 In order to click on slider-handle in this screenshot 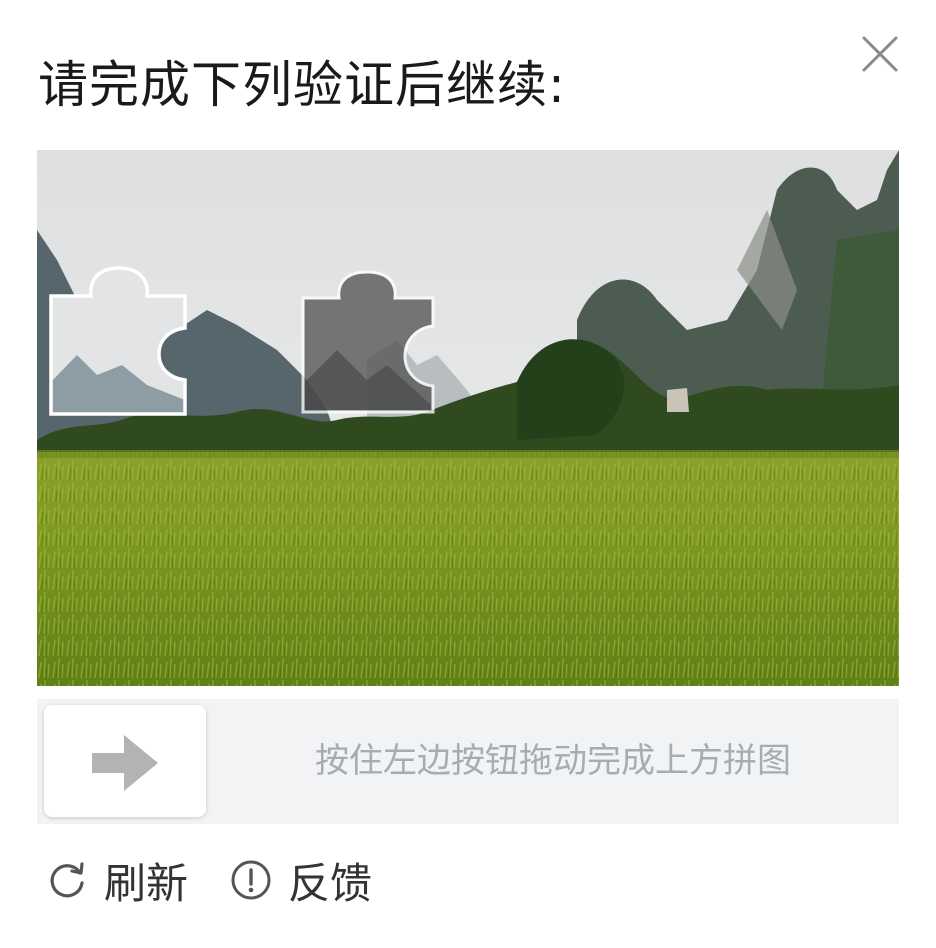, I will do `click(125, 761)`.